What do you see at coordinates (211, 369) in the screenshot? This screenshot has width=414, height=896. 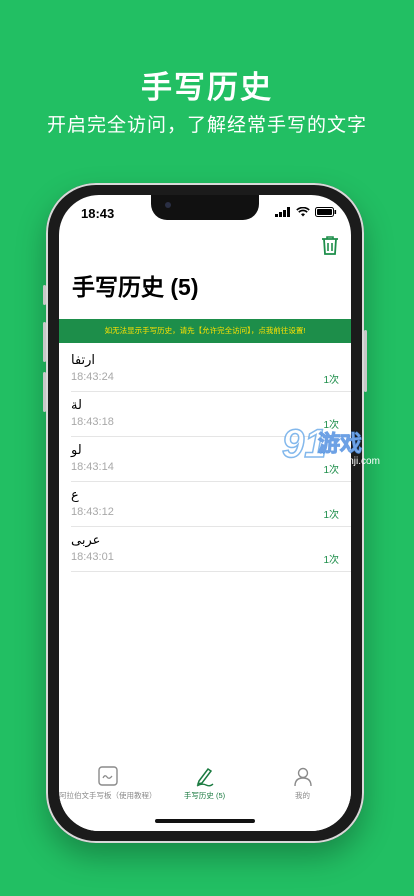 I see `list-item: ارتفا 18:43:24 1次` at bounding box center [211, 369].